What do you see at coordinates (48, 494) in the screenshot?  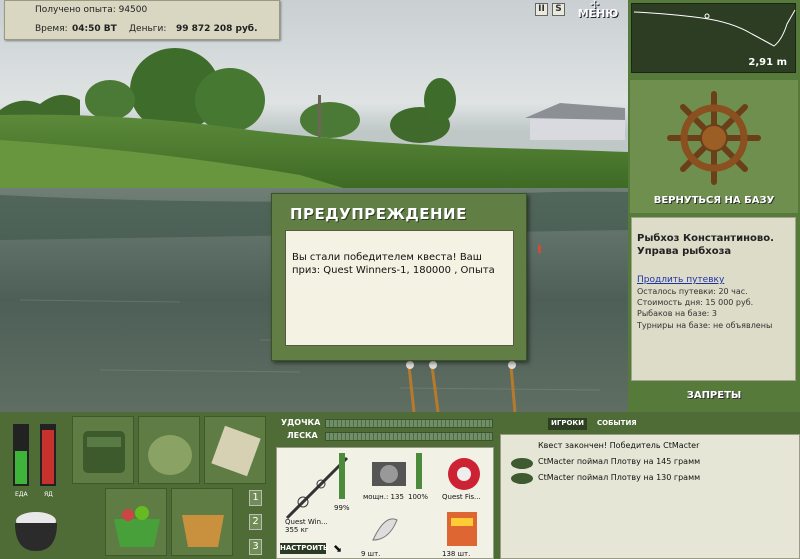 I see `poison-label: ЯД` at bounding box center [48, 494].